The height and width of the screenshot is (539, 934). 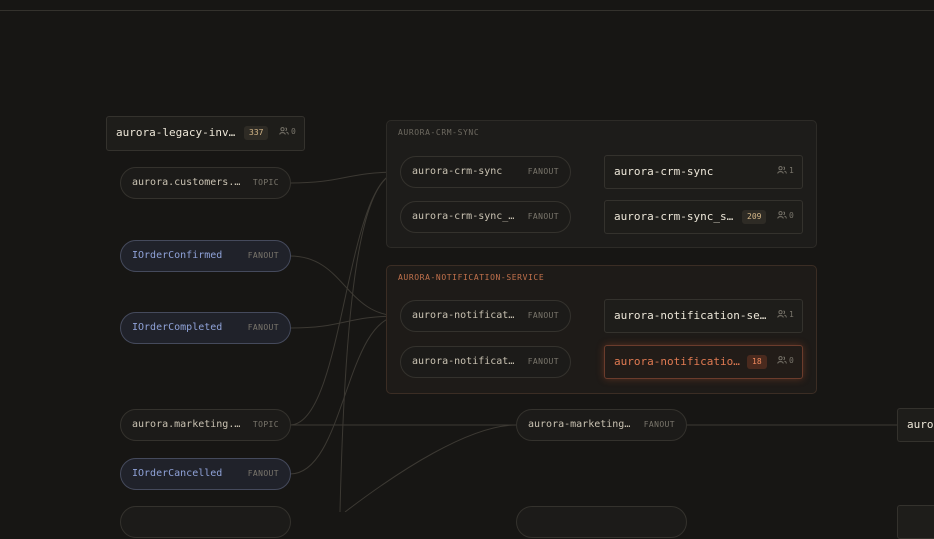 I want to click on edge-confirmed-notif1, so click(x=345, y=286).